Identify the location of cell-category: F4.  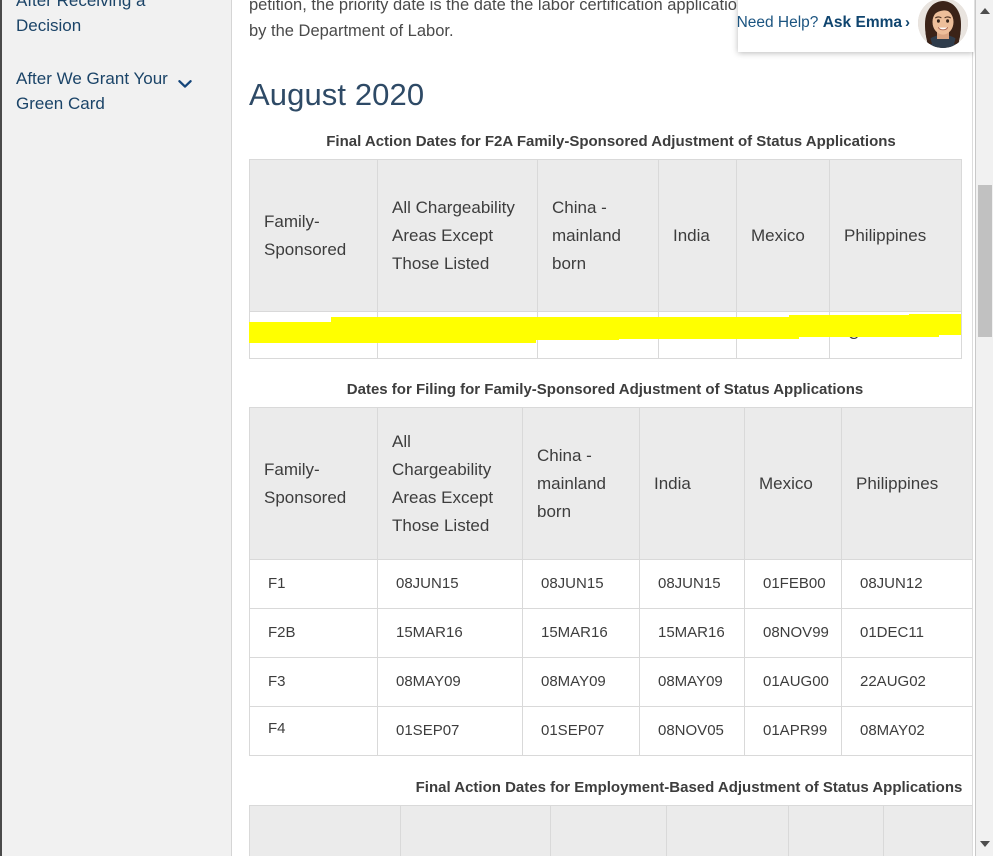
(313, 731).